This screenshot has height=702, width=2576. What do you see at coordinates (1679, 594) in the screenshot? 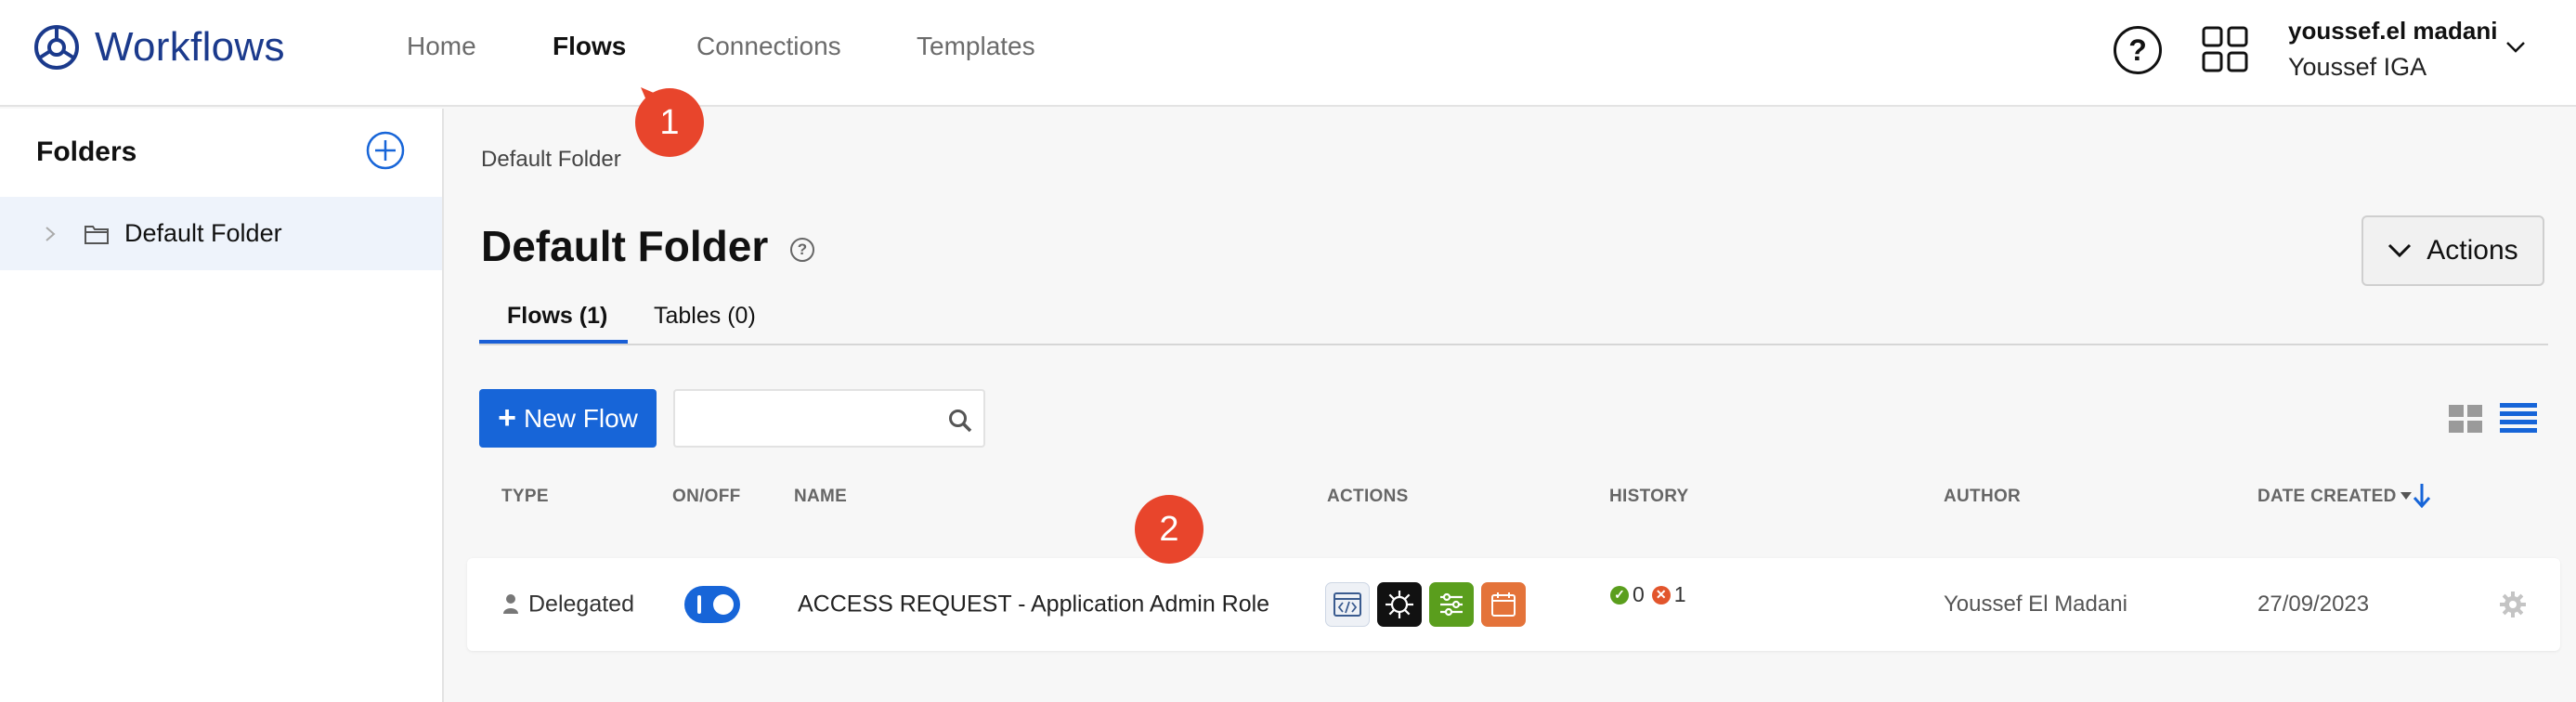
I see `history-failed-count: 1` at bounding box center [1679, 594].